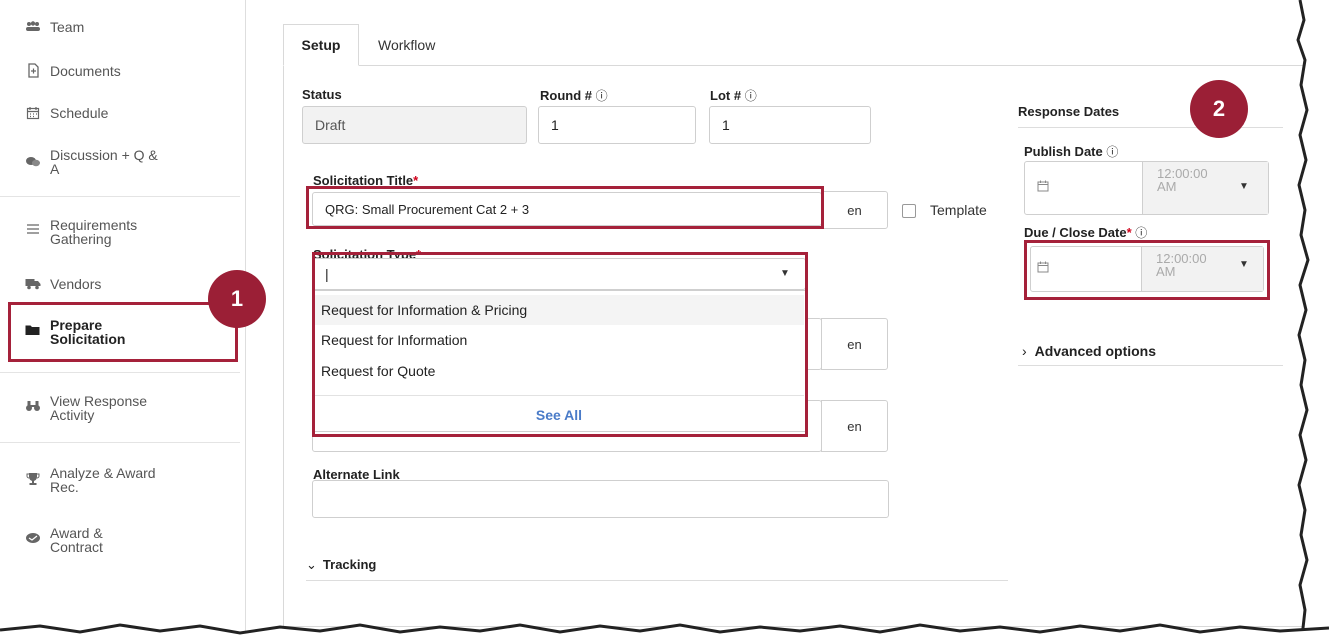  I want to click on sidebar-item-discussion: Discussion + Q & A, so click(90, 162).